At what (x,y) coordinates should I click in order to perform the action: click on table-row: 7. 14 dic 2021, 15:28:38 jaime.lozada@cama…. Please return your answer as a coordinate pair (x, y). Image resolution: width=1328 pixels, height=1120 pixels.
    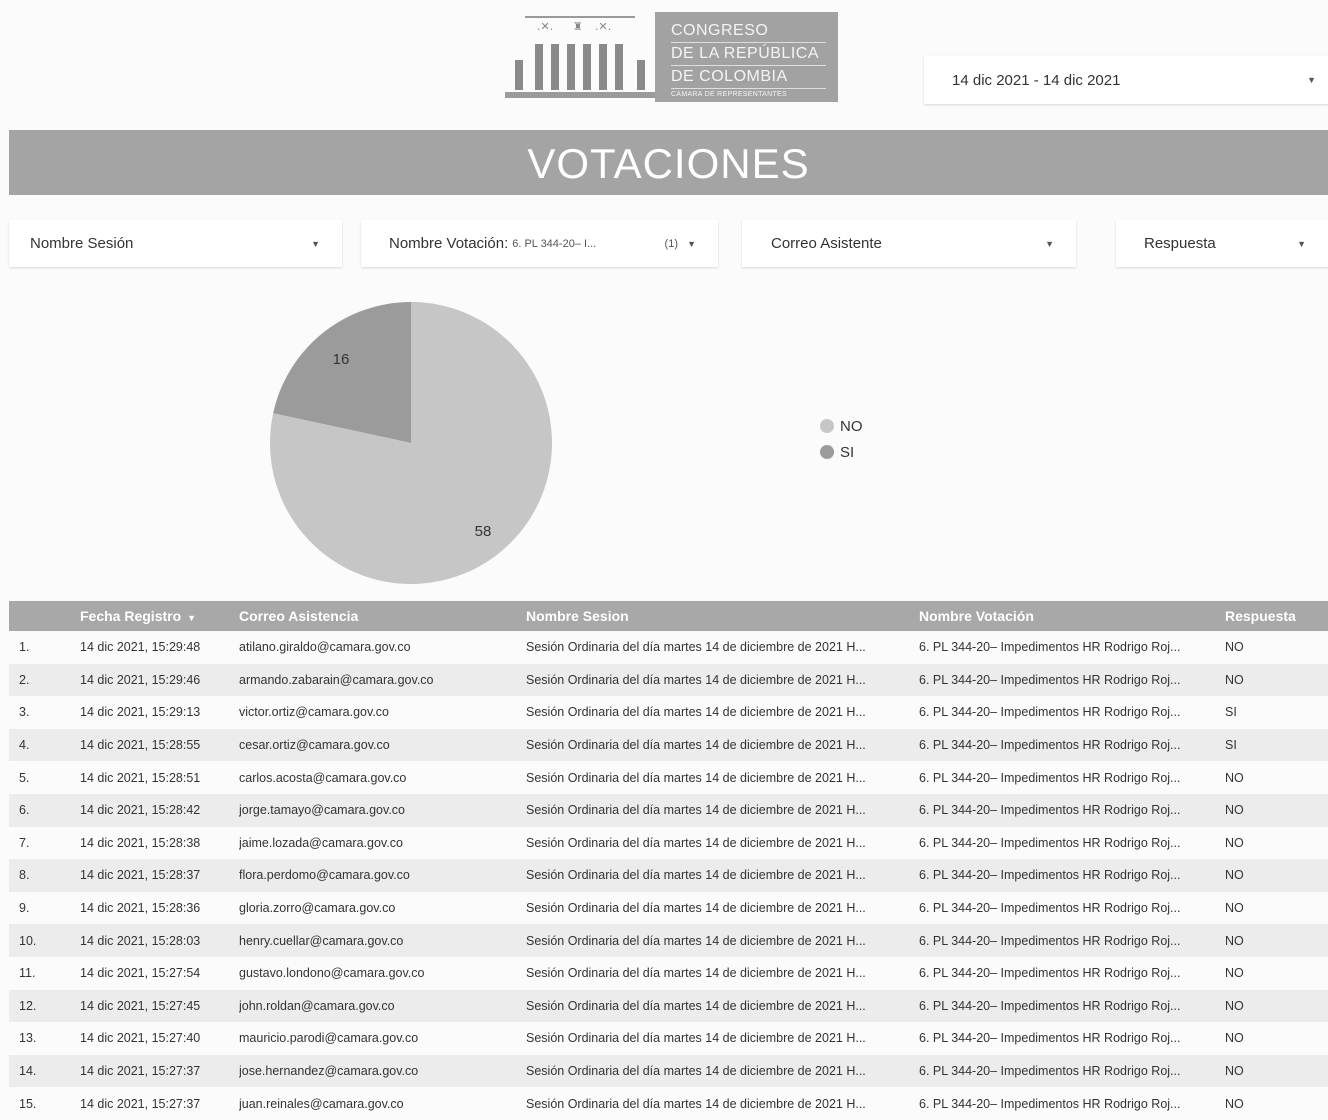
    Looking at the image, I should click on (668, 843).